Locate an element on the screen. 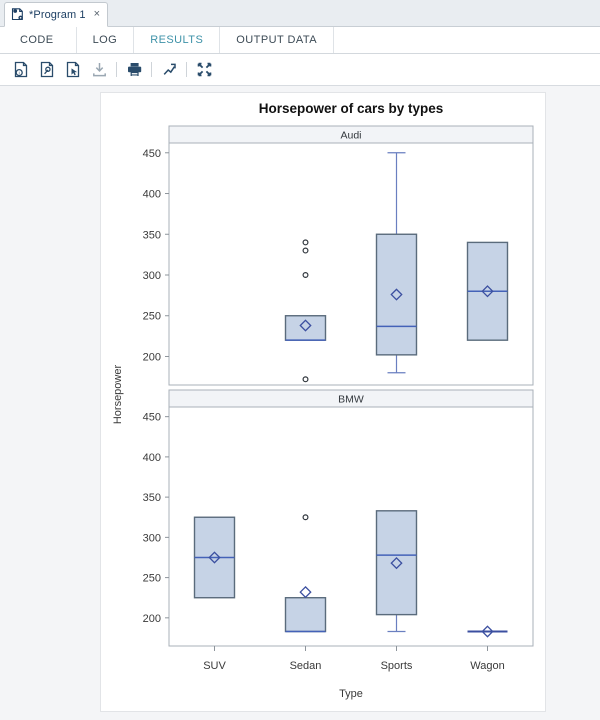 This screenshot has height=720, width=600. tab-code-label: CODE is located at coordinates (37, 40).